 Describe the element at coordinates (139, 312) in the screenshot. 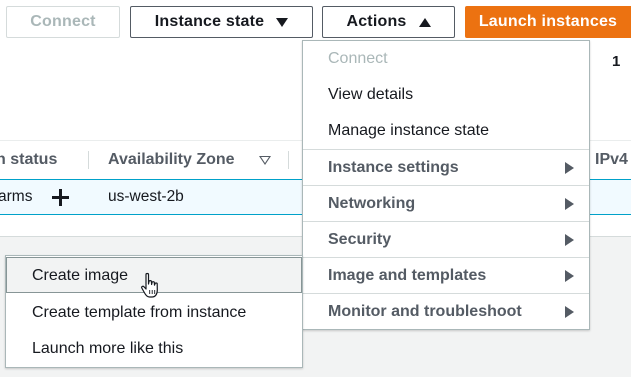

I see `submenu-item-label: Create template from instance` at that location.